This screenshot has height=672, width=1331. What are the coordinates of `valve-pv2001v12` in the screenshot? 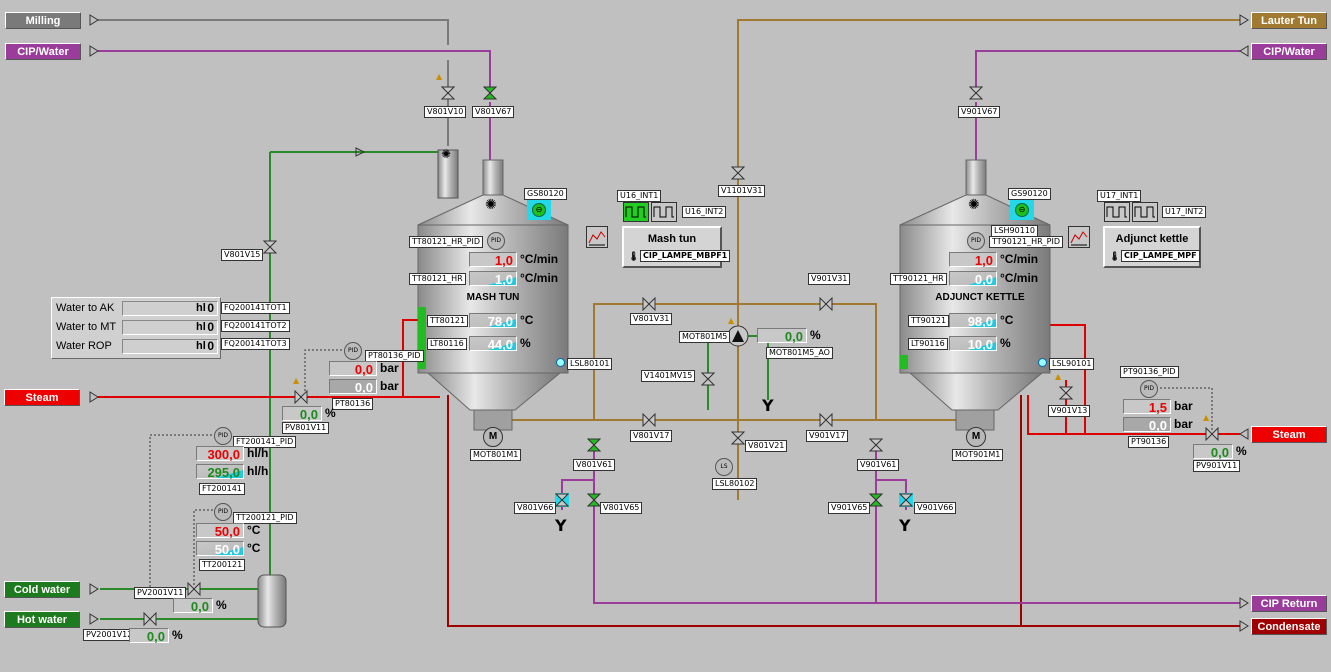 It's located at (150, 619).